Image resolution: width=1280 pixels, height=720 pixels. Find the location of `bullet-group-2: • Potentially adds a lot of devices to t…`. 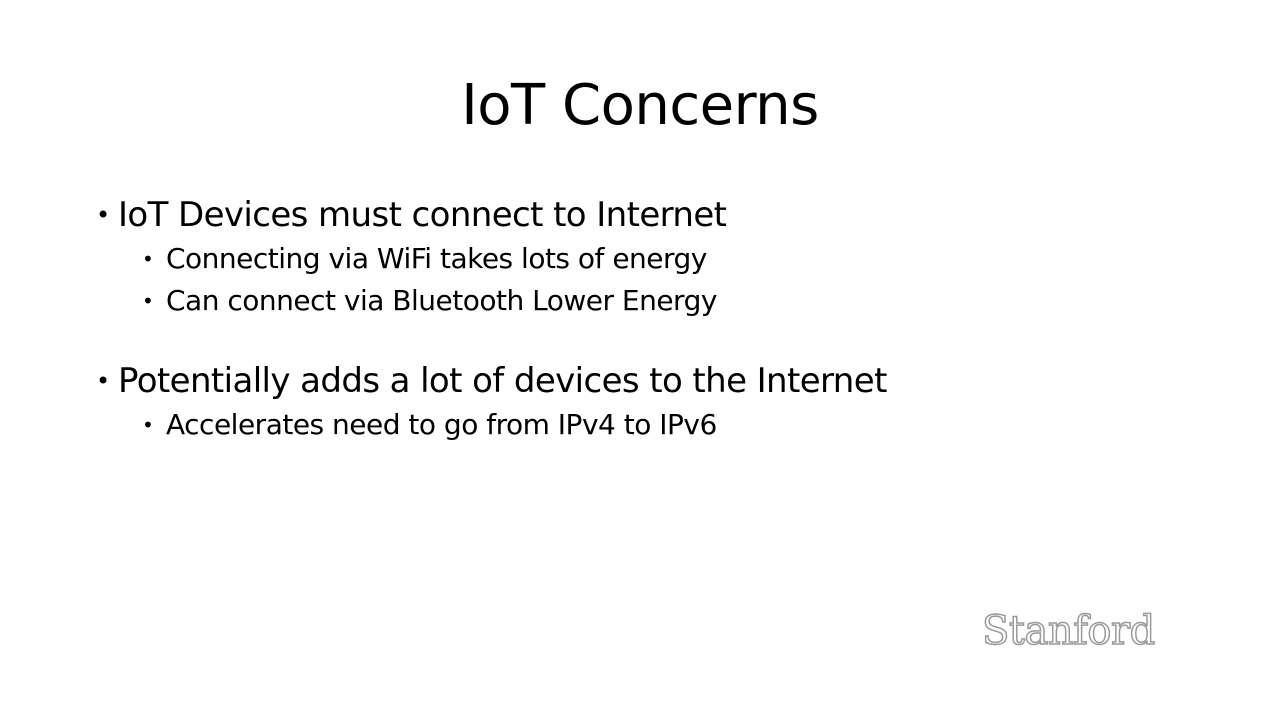

bullet-group-2: • Potentially adds a lot of devices to t… is located at coordinates (594, 402).